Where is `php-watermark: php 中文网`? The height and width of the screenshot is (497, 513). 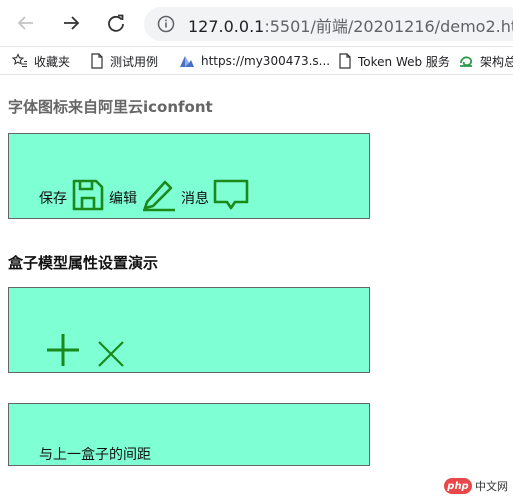 php-watermark: php 中文网 is located at coordinates (476, 486).